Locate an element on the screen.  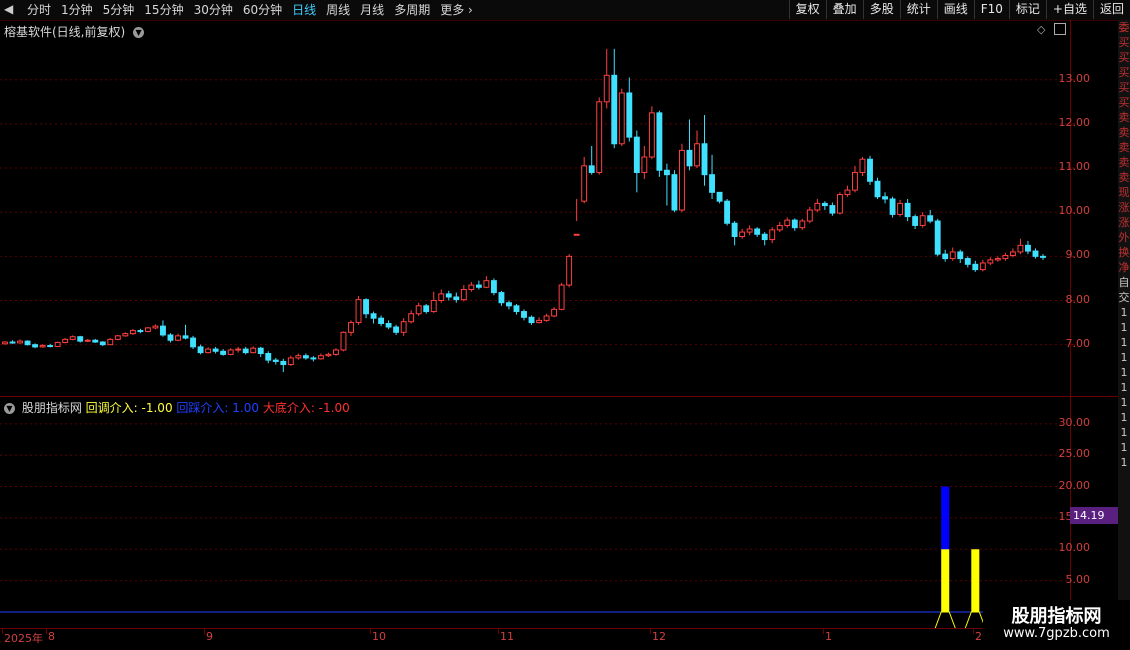
date-axis: 2025年 8 9 10 11 12 1 2 is located at coordinates (535, 636).